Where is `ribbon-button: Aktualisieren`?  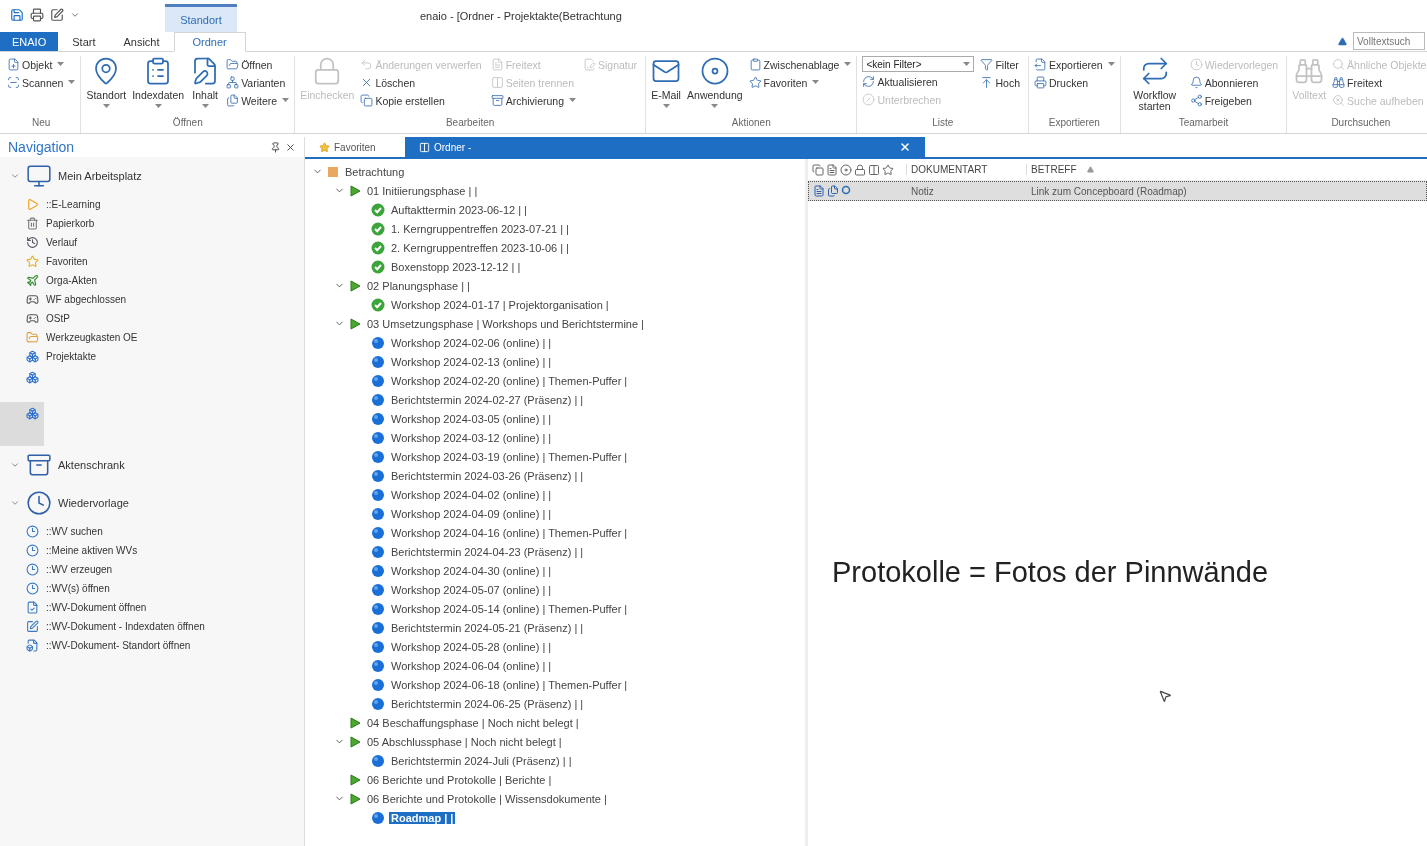
ribbon-button: Aktualisieren is located at coordinates (918, 81).